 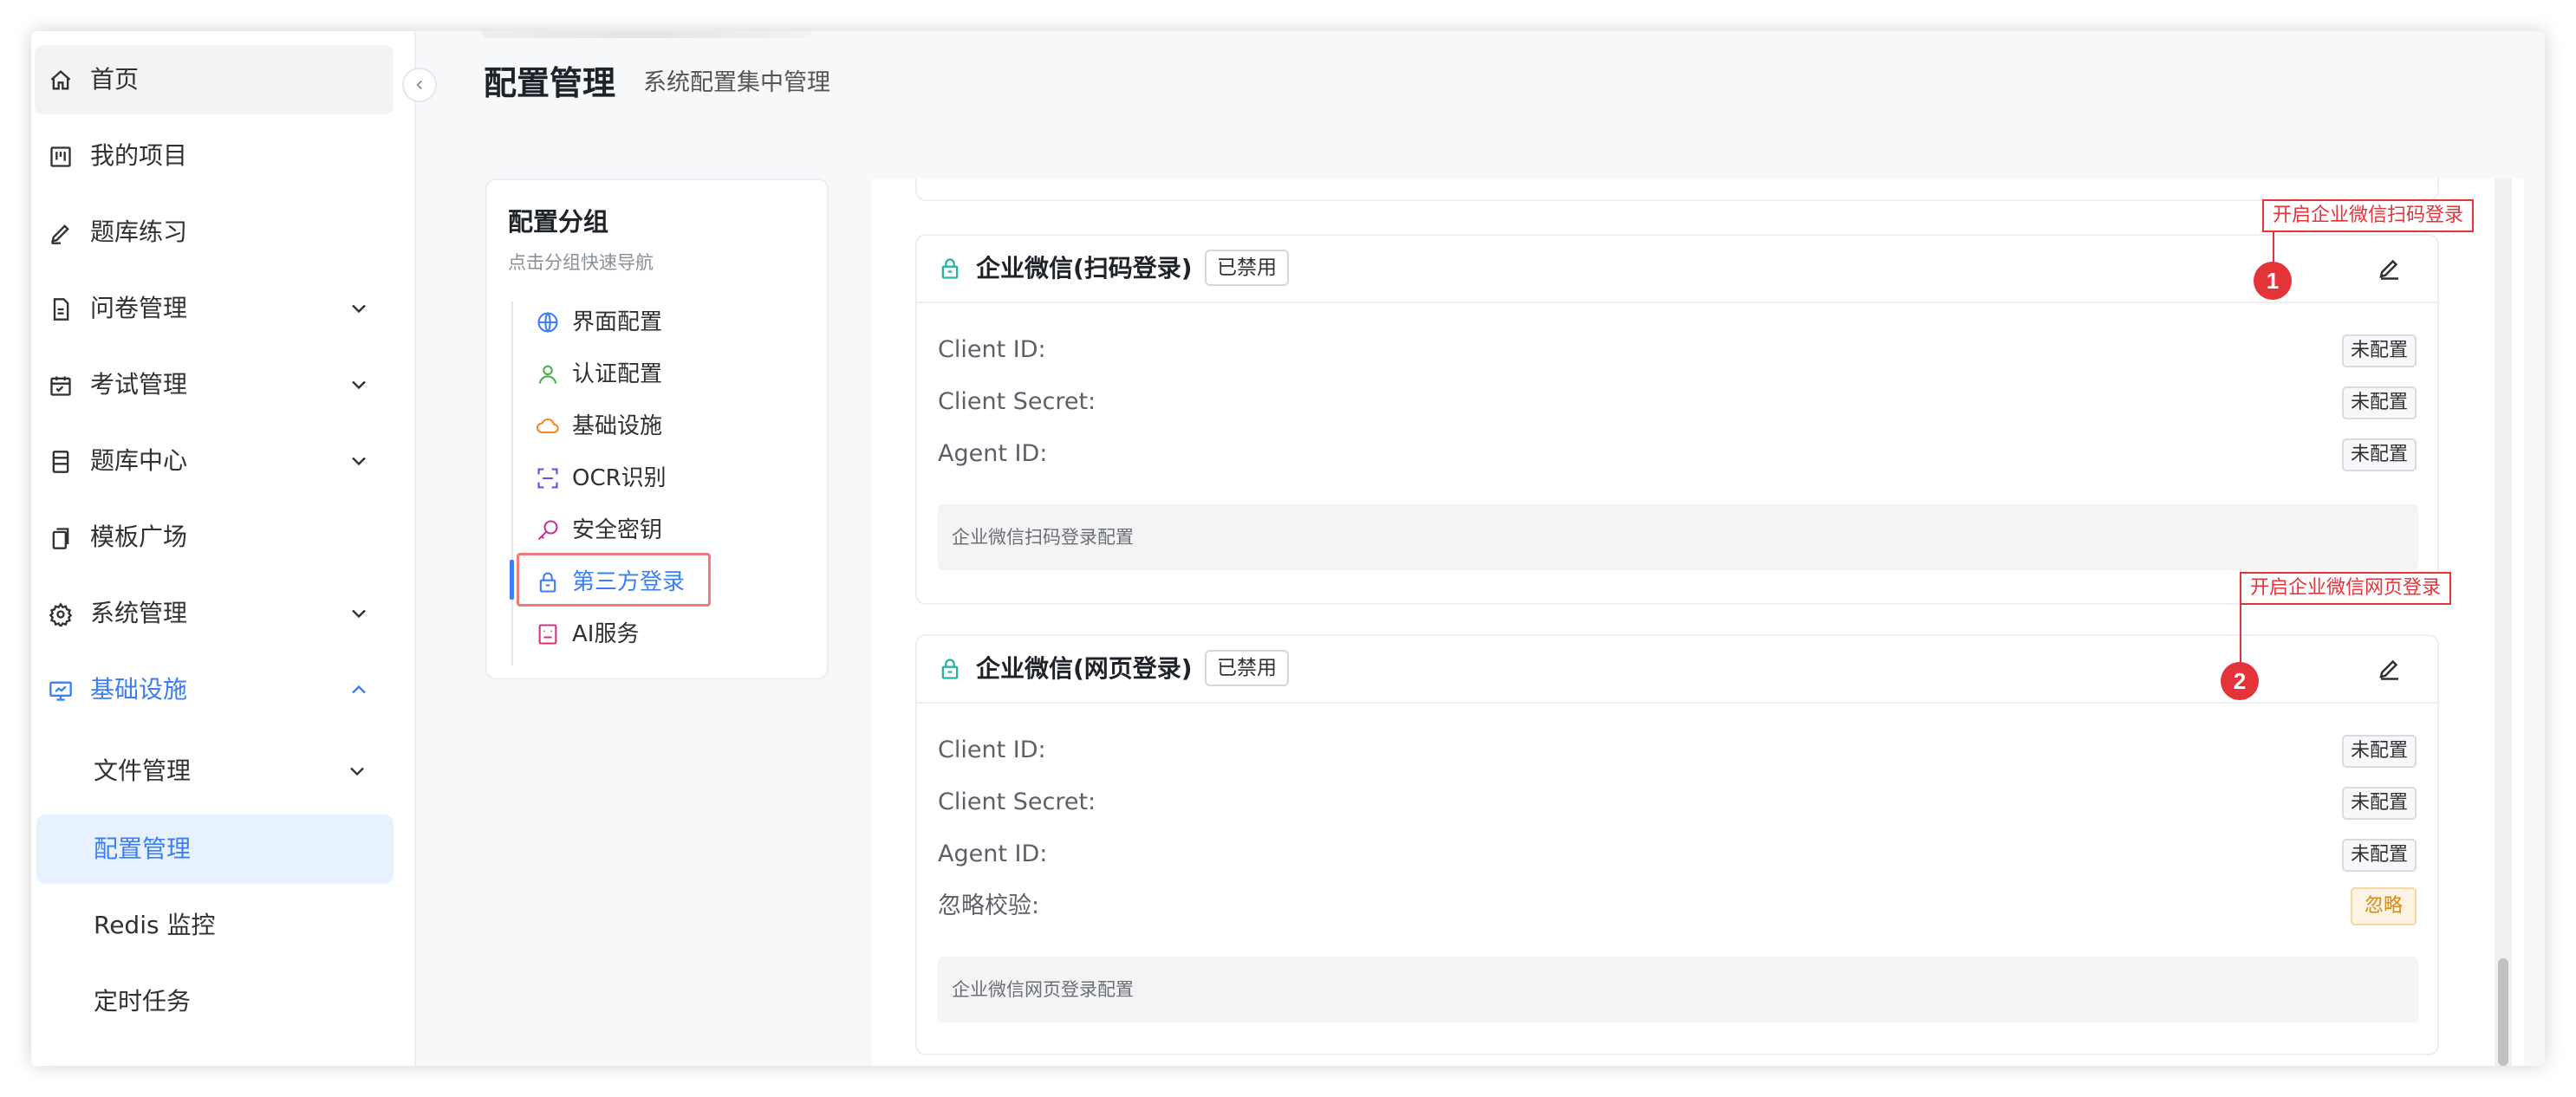 I want to click on sidebar-item-survey: 问卷管理, so click(x=214, y=308).